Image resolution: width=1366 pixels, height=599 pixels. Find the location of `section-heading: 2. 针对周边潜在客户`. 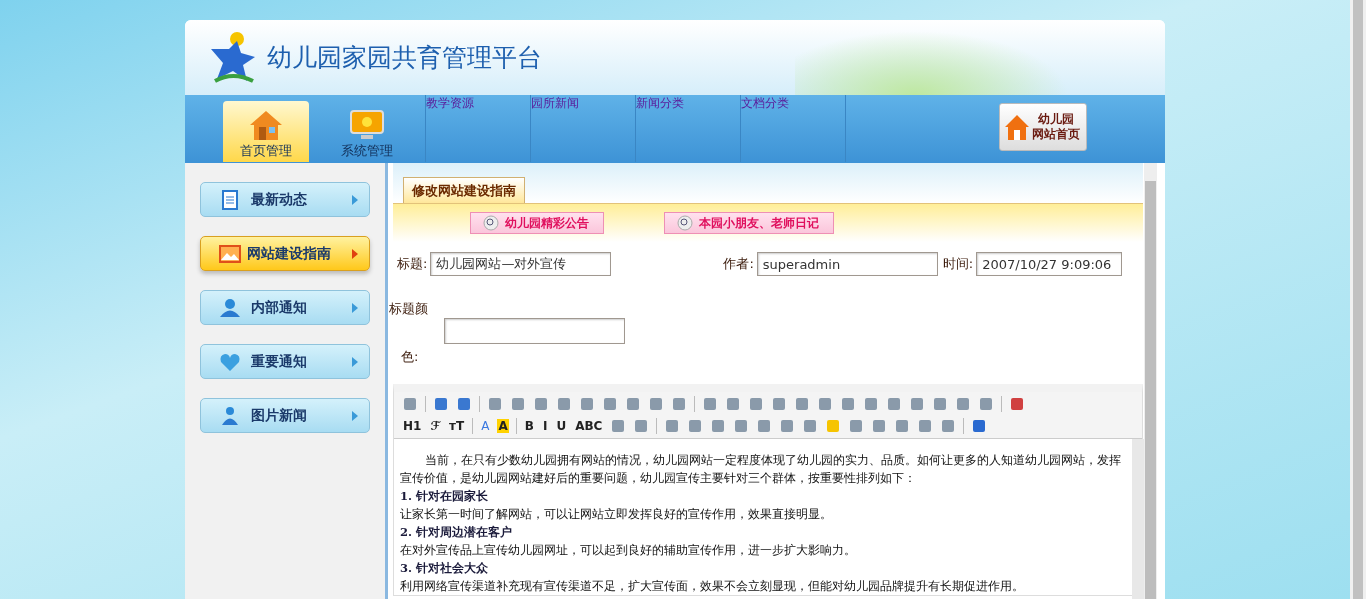

section-heading: 2. 针对周边潜在客户 is located at coordinates (456, 532).